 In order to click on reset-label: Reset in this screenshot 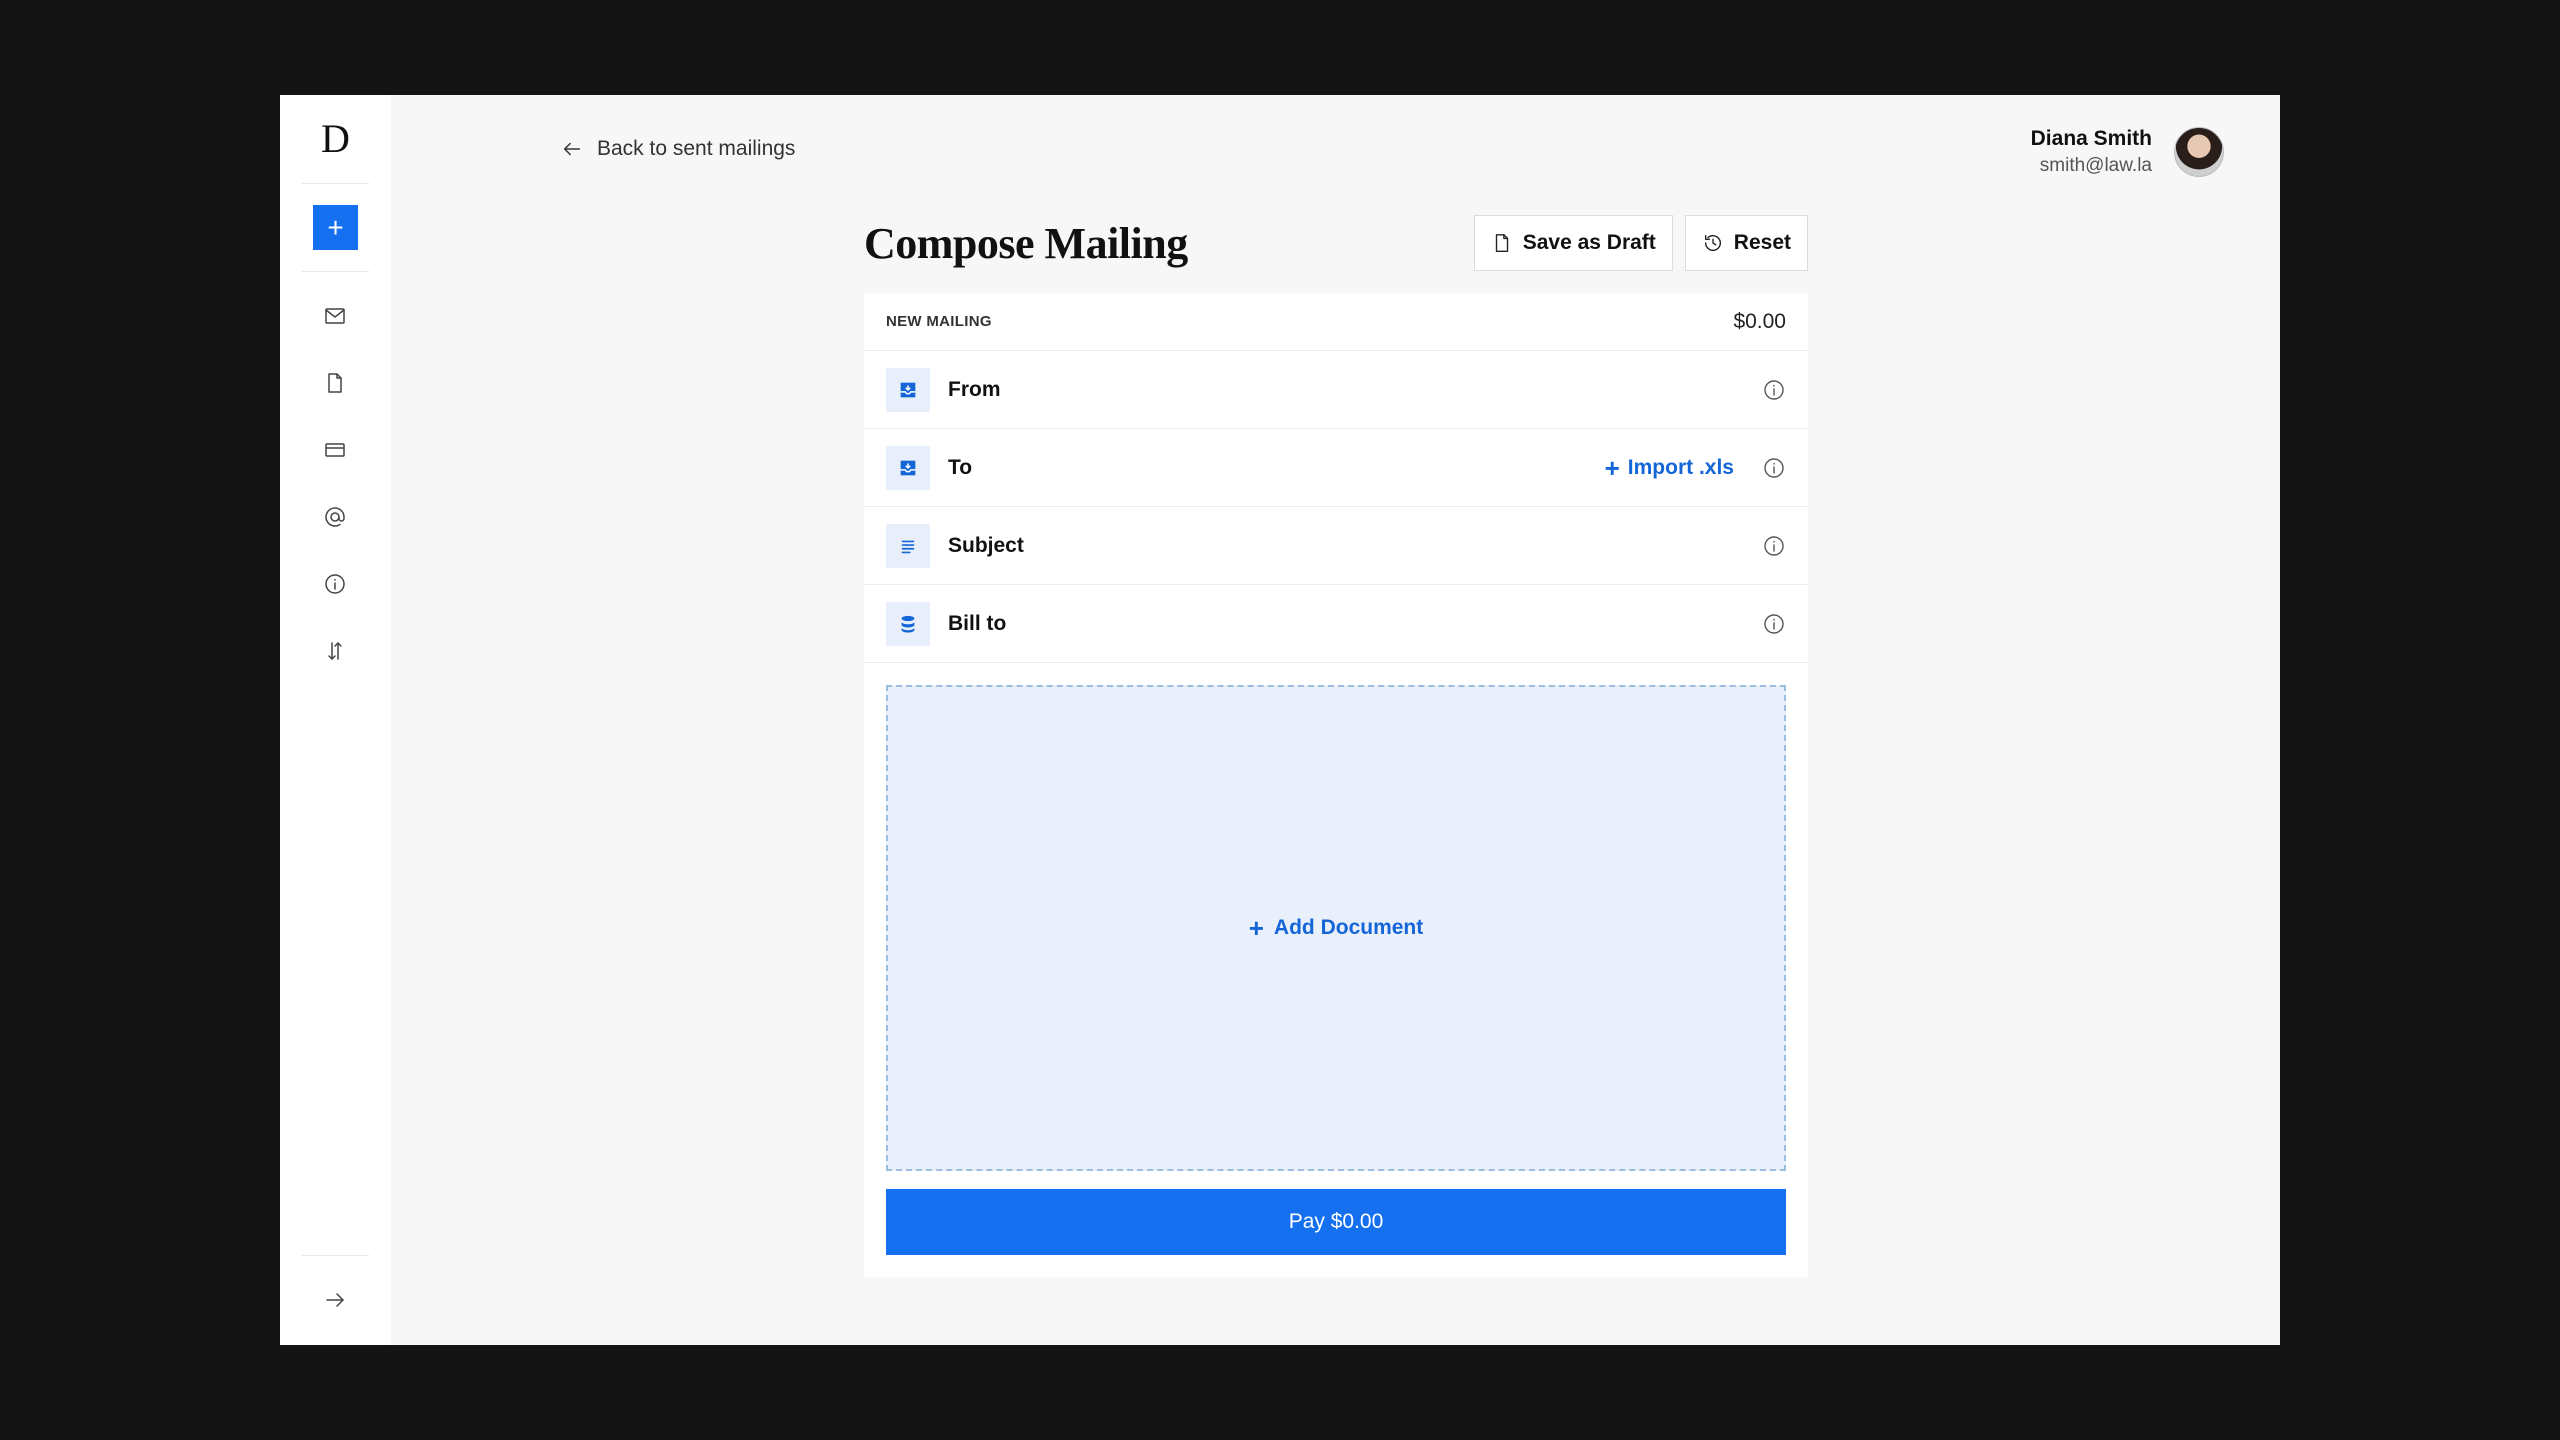, I will do `click(1762, 242)`.